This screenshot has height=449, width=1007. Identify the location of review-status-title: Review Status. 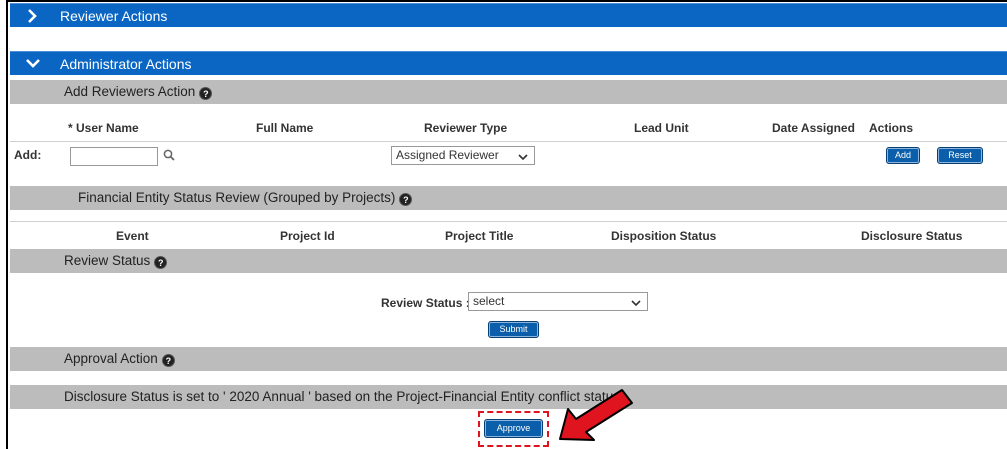
(107, 260).